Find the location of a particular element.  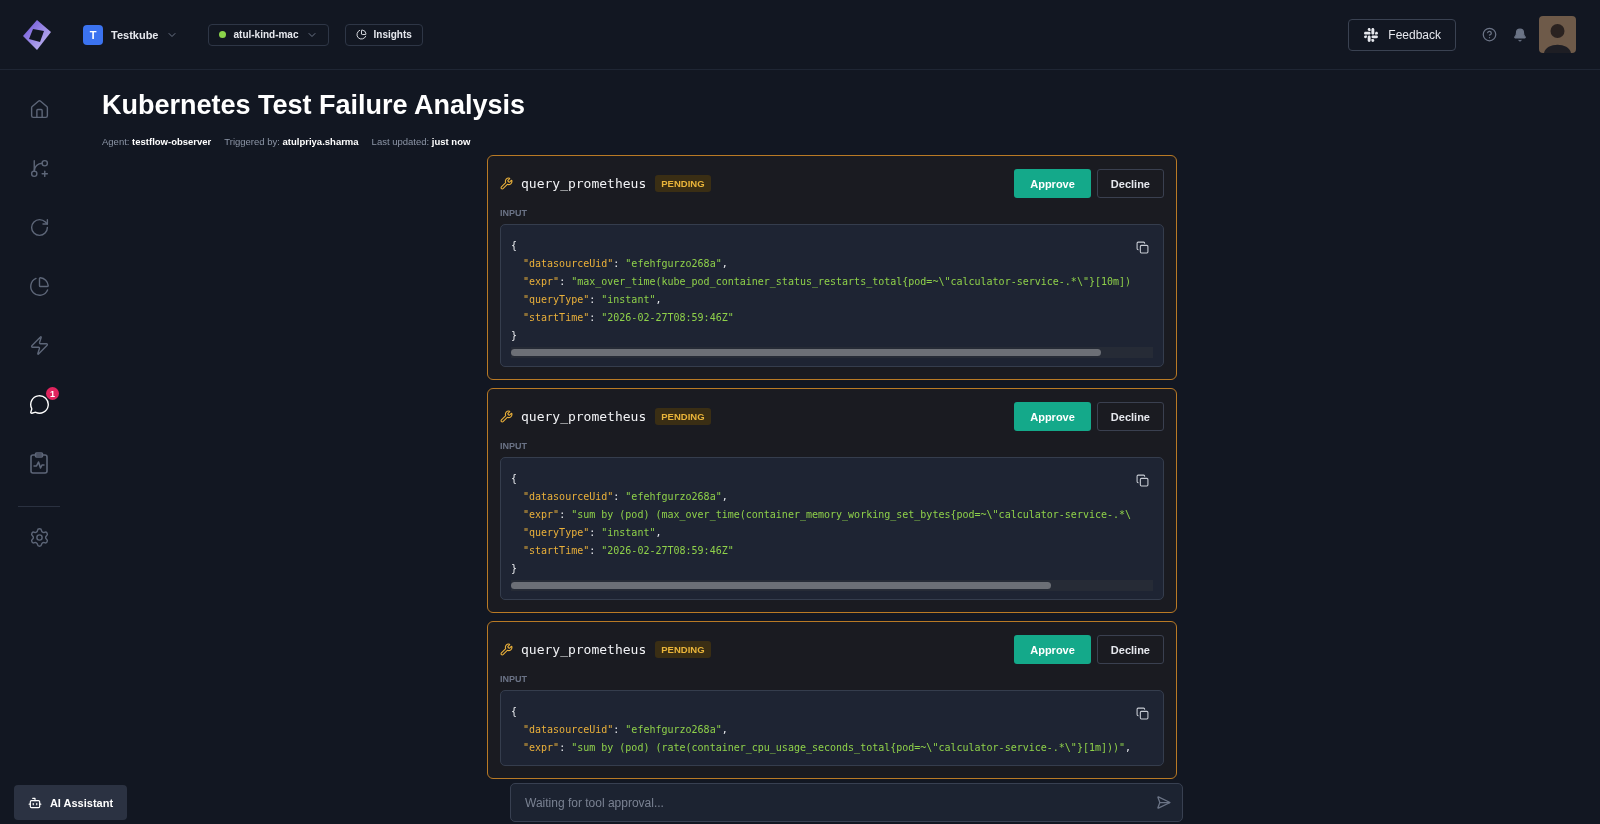

page-title: Kubernetes Test Failure Analysis is located at coordinates (314, 105).